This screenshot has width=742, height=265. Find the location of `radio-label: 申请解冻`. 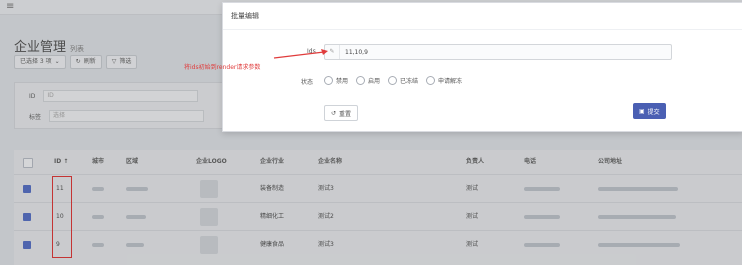

radio-label: 申请解冻 is located at coordinates (450, 81).